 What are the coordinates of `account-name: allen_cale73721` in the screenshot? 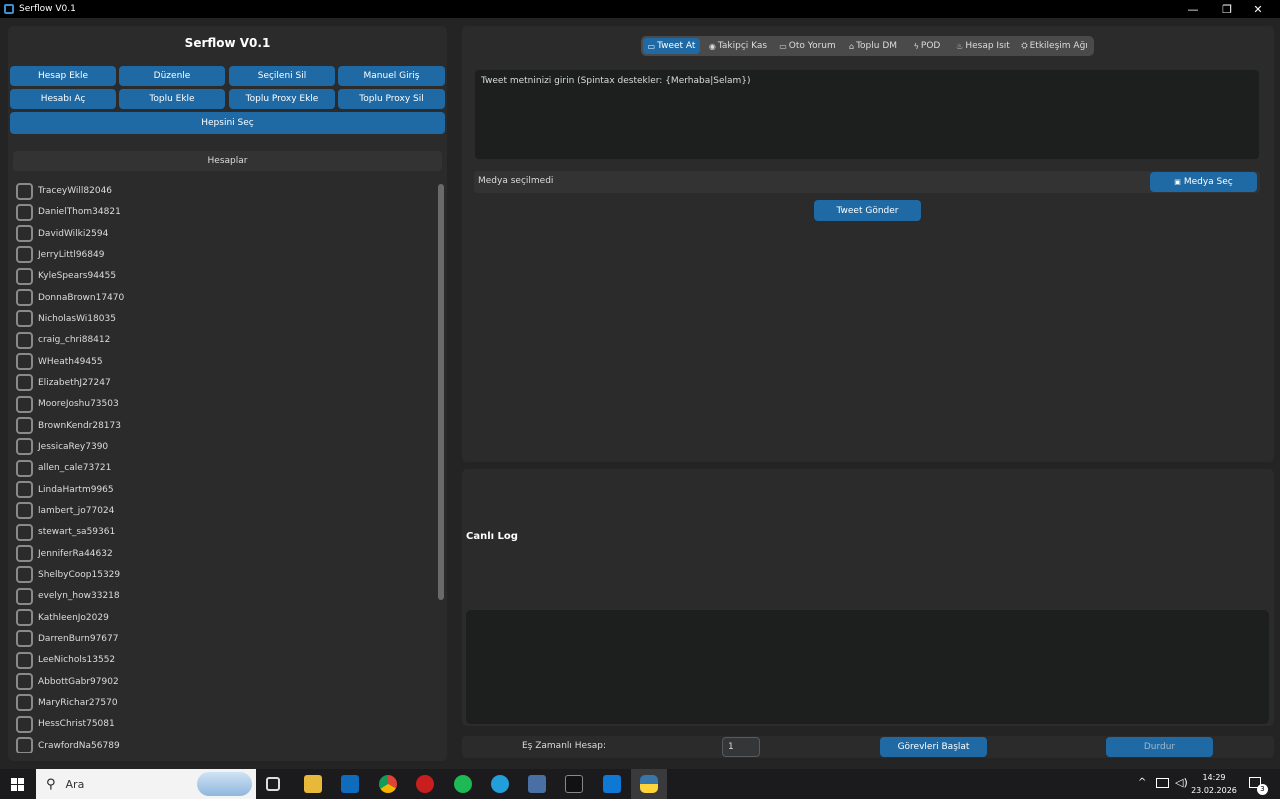 It's located at (75, 468).